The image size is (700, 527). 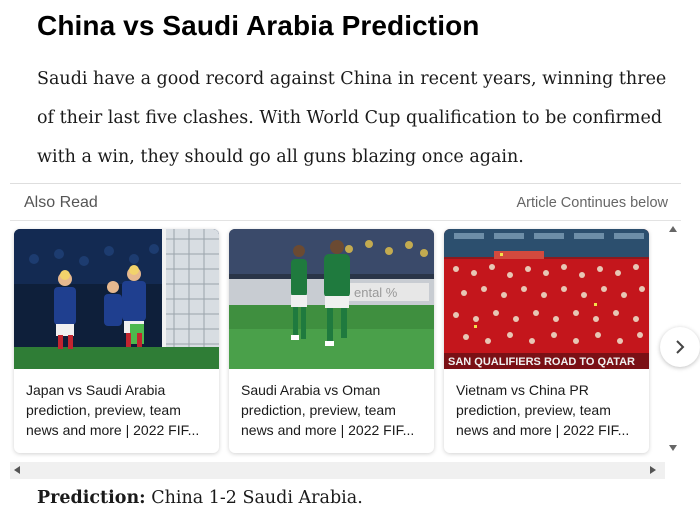 I want to click on article-thumbnail: ental %, so click(x=331, y=299).